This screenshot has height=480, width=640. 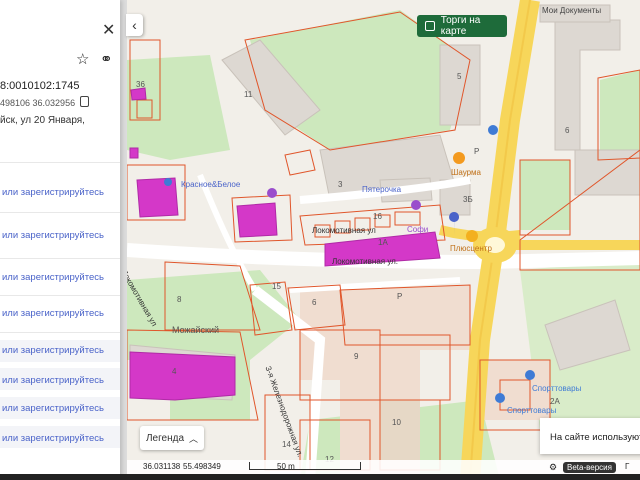 I want to click on copy-icon, so click(x=84, y=101).